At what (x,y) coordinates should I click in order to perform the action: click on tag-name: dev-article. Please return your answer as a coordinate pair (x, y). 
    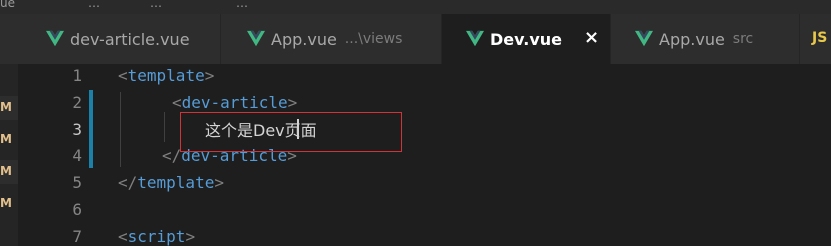
    Looking at the image, I should click on (234, 102).